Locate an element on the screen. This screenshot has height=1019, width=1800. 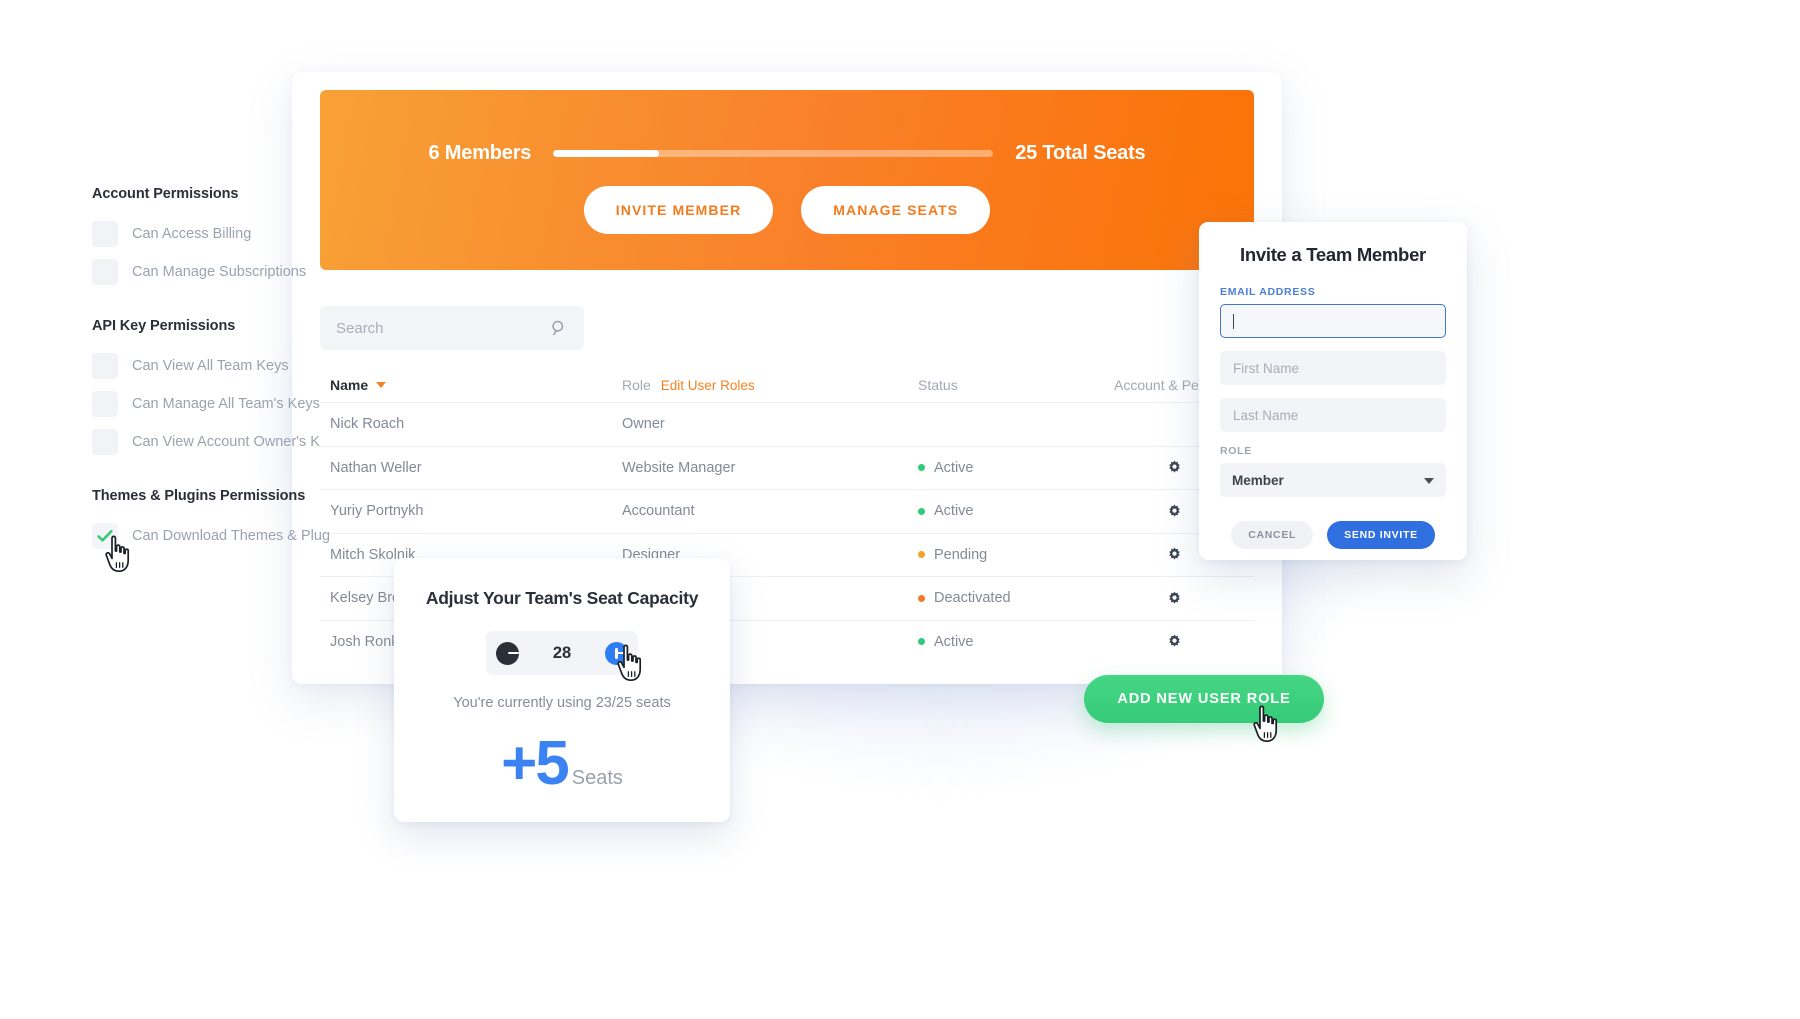
member-name: Yuriy Portnykh is located at coordinates (377, 511).